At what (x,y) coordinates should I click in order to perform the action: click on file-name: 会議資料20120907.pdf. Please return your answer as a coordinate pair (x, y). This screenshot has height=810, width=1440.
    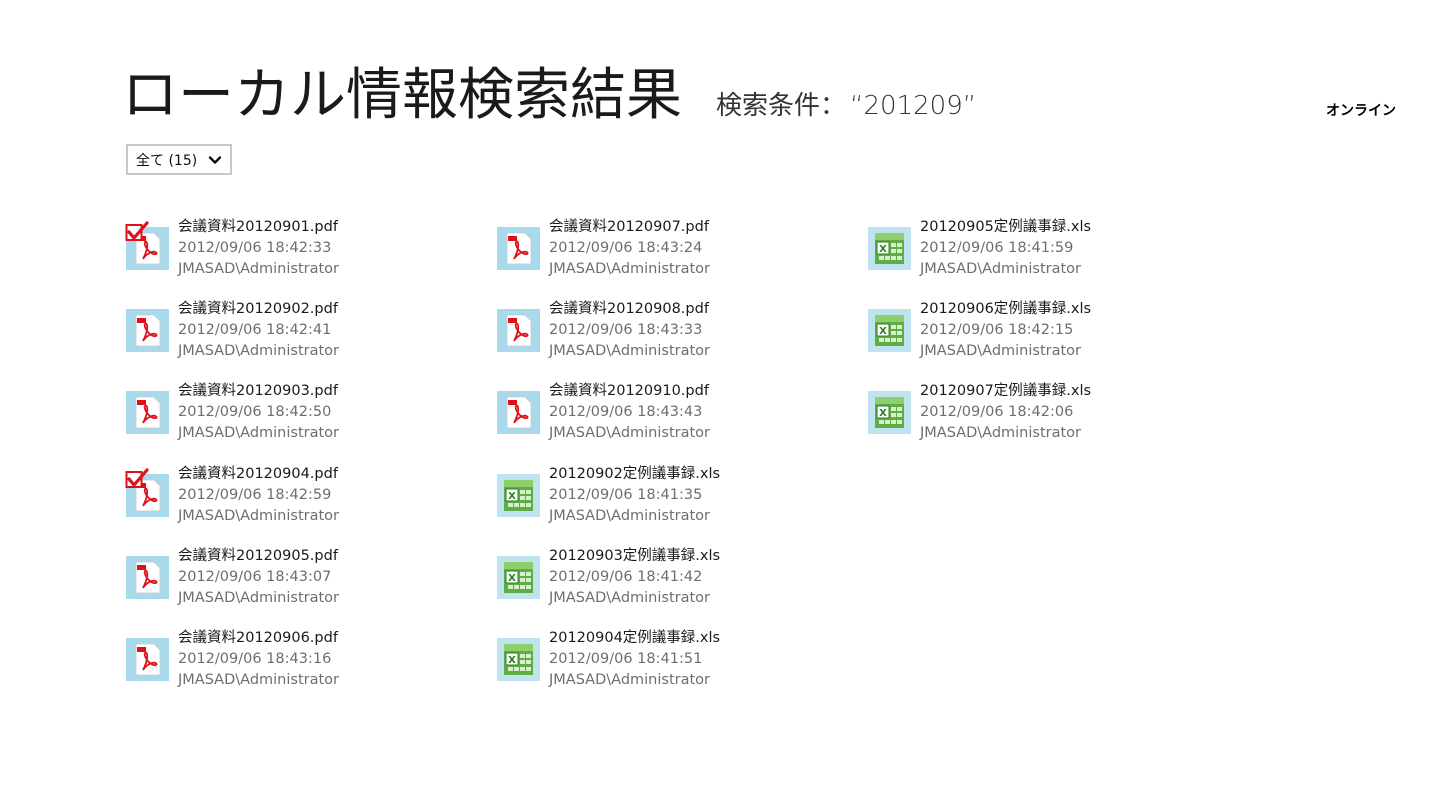
    Looking at the image, I should click on (629, 227).